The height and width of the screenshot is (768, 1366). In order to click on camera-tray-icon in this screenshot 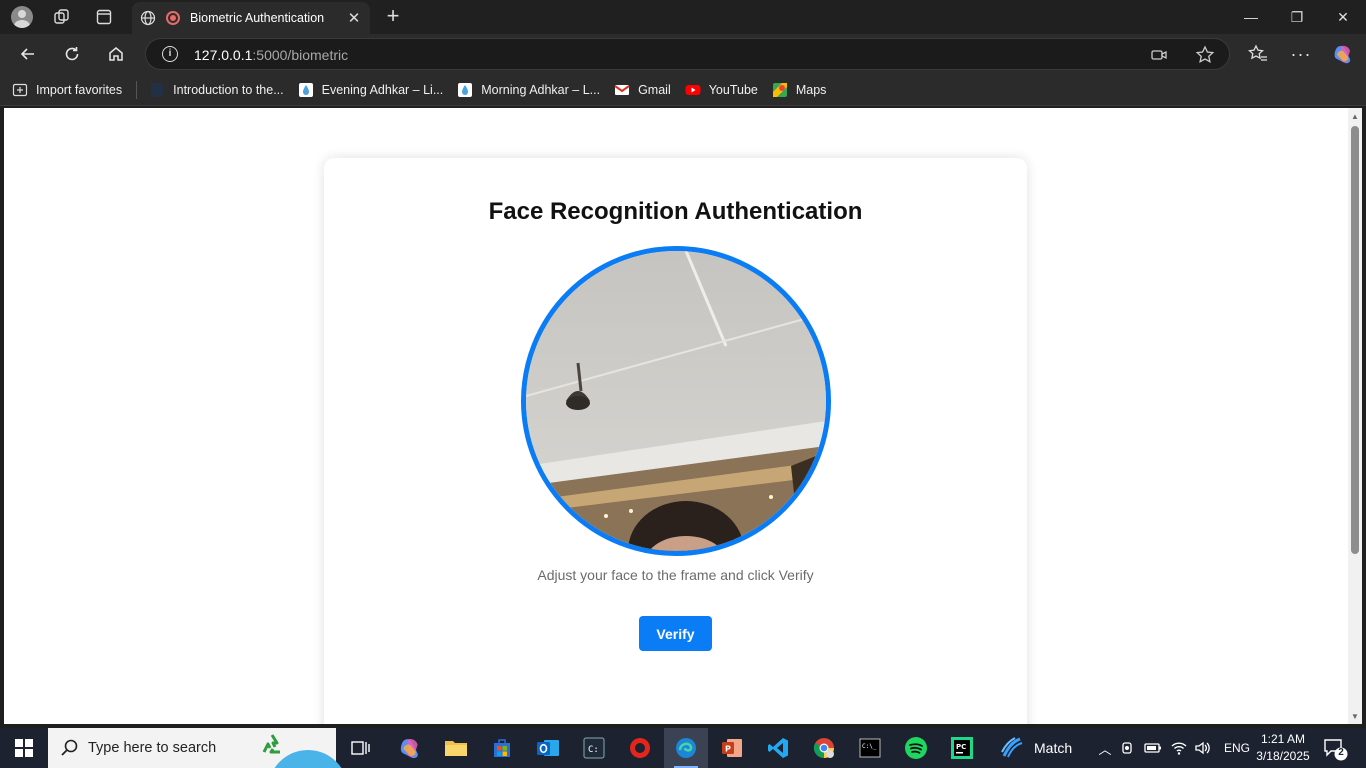, I will do `click(1128, 748)`.